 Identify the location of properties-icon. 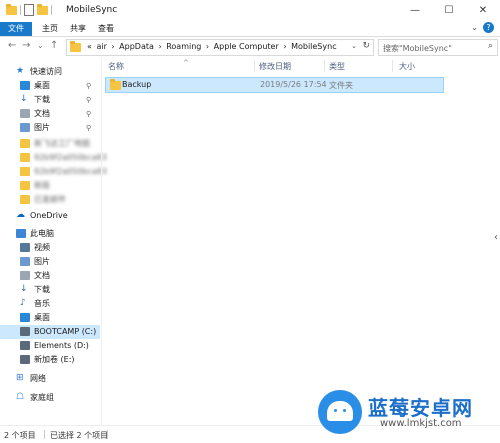
(29, 10).